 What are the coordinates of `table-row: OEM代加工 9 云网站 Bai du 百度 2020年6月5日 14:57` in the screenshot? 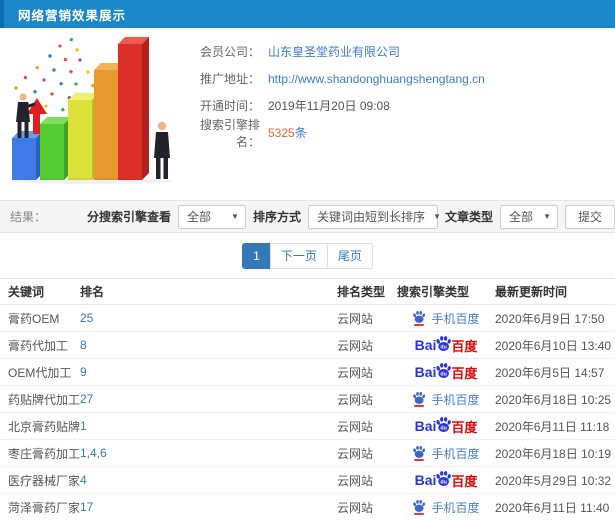 It's located at (307, 372).